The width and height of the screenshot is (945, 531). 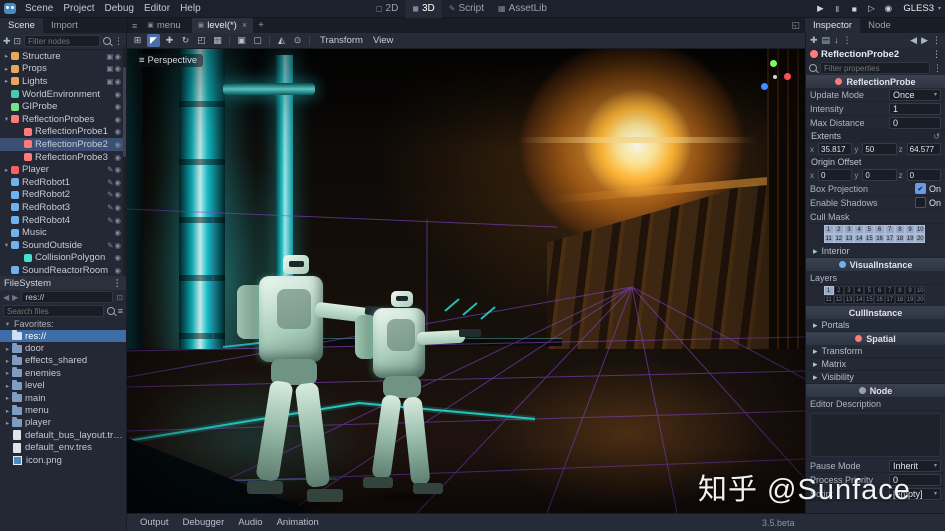 What do you see at coordinates (281, 40) in the screenshot?
I see `local-coords-icon: ◭` at bounding box center [281, 40].